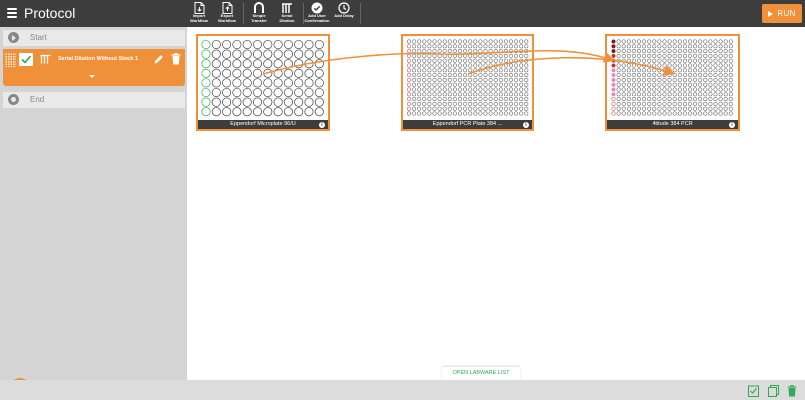 The height and width of the screenshot is (400, 805). What do you see at coordinates (12, 13) in the screenshot?
I see `hamburger-menu-icon` at bounding box center [12, 13].